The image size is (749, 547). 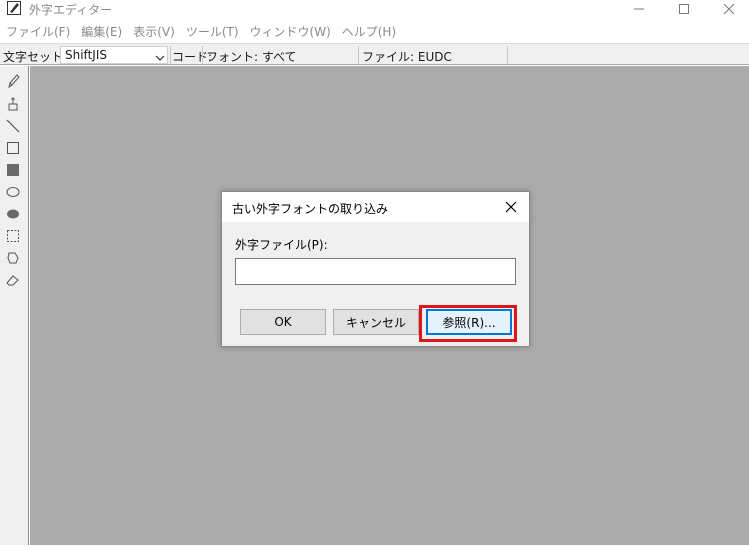 What do you see at coordinates (251, 57) in the screenshot?
I see `font-label: フォント: すべて` at bounding box center [251, 57].